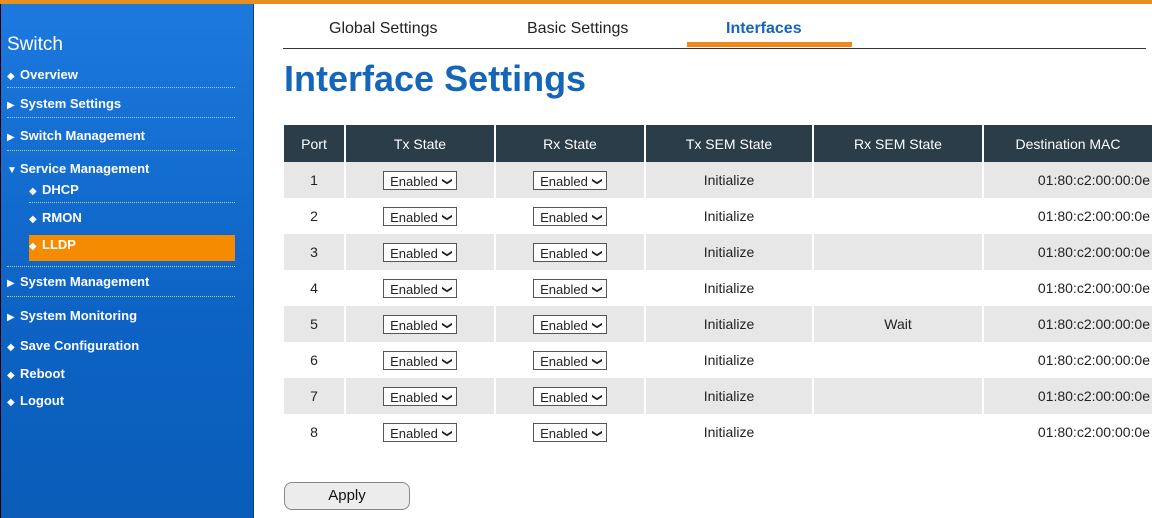  Describe the element at coordinates (577, 29) in the screenshot. I see `tab-basic-settings: Basic Settings` at that location.